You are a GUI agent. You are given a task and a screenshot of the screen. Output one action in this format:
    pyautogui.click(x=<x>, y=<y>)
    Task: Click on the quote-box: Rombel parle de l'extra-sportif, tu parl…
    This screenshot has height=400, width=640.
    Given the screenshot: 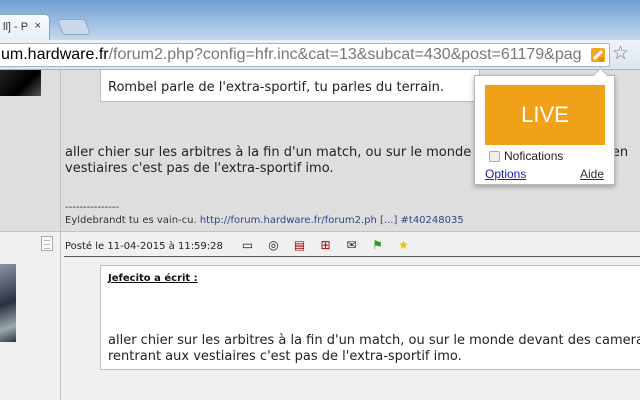 What is the action you would take?
    pyautogui.click(x=290, y=86)
    